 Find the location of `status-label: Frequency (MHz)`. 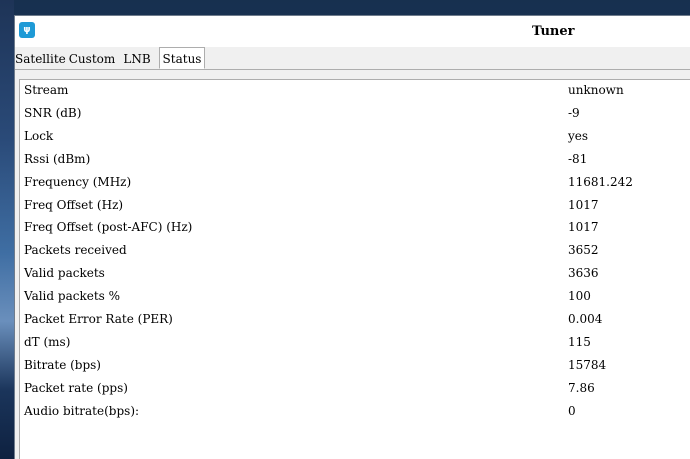

status-label: Frequency (MHz) is located at coordinates (78, 182).